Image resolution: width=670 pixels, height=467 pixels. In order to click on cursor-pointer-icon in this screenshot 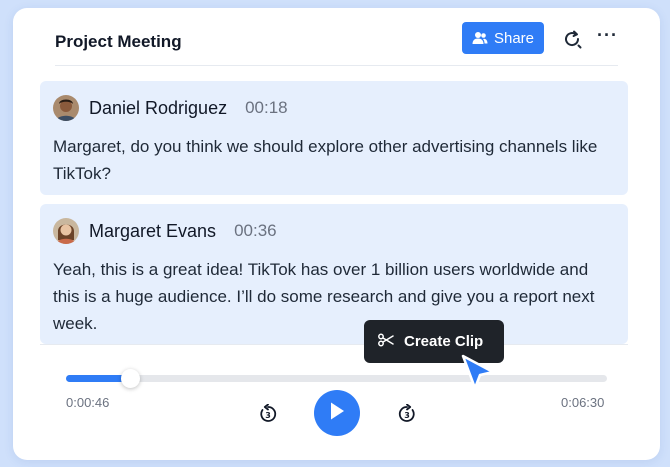, I will do `click(479, 374)`.